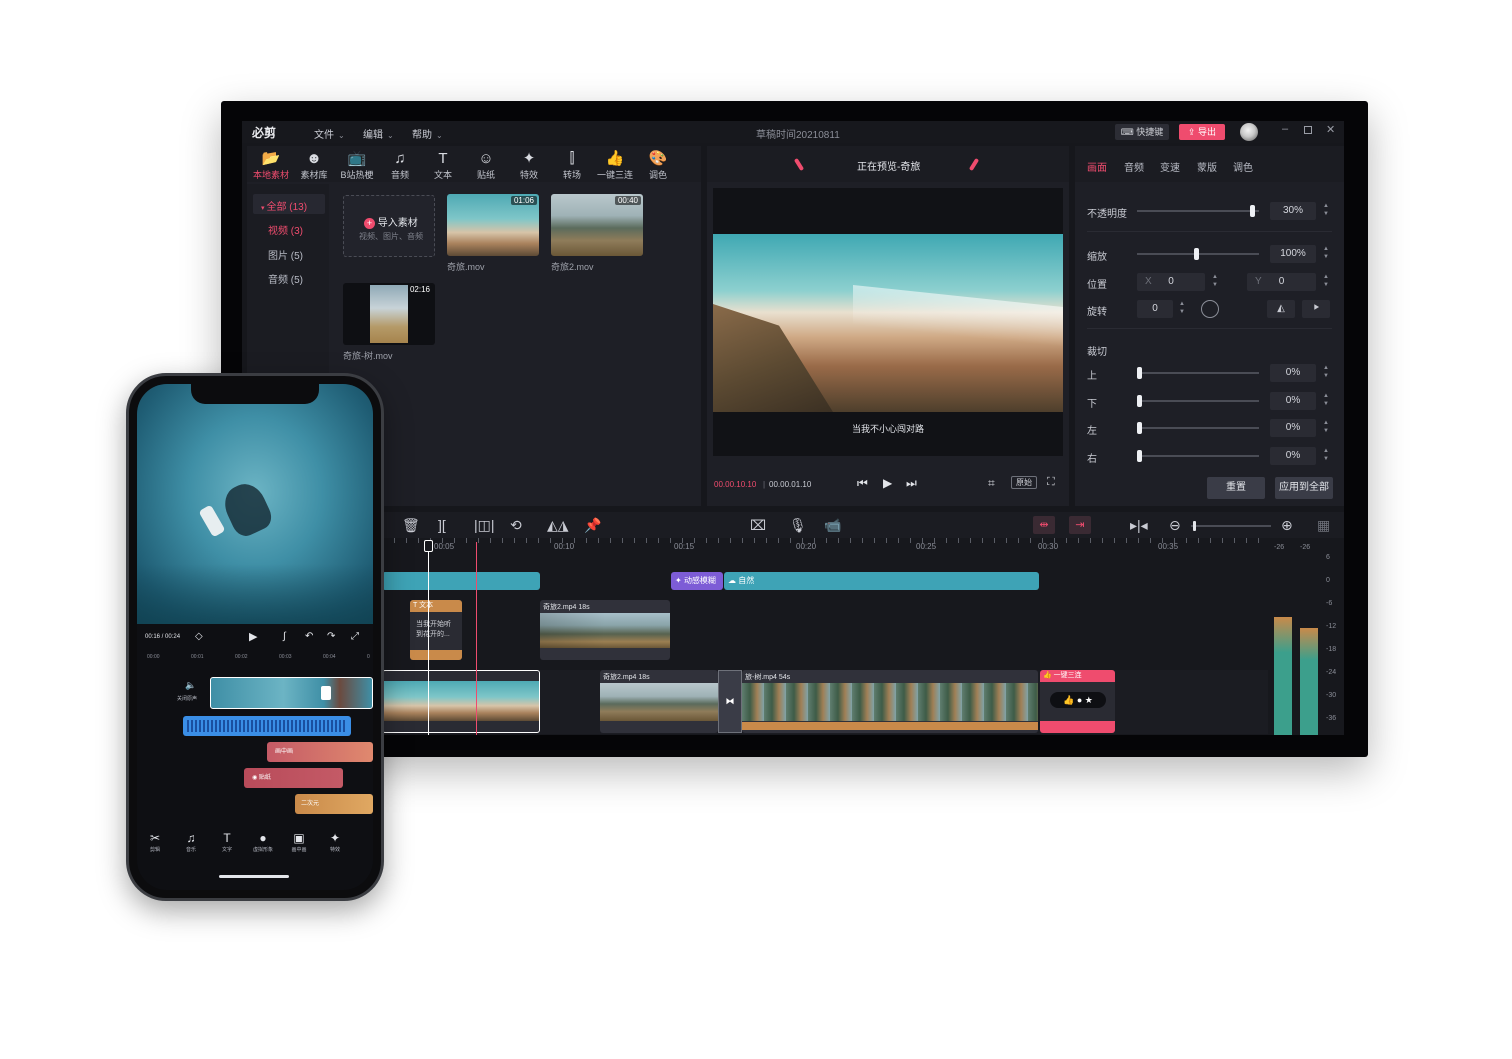 This screenshot has height=1059, width=1512. Describe the element at coordinates (1323, 525) in the screenshot. I see `grid-icon: ▦` at that location.